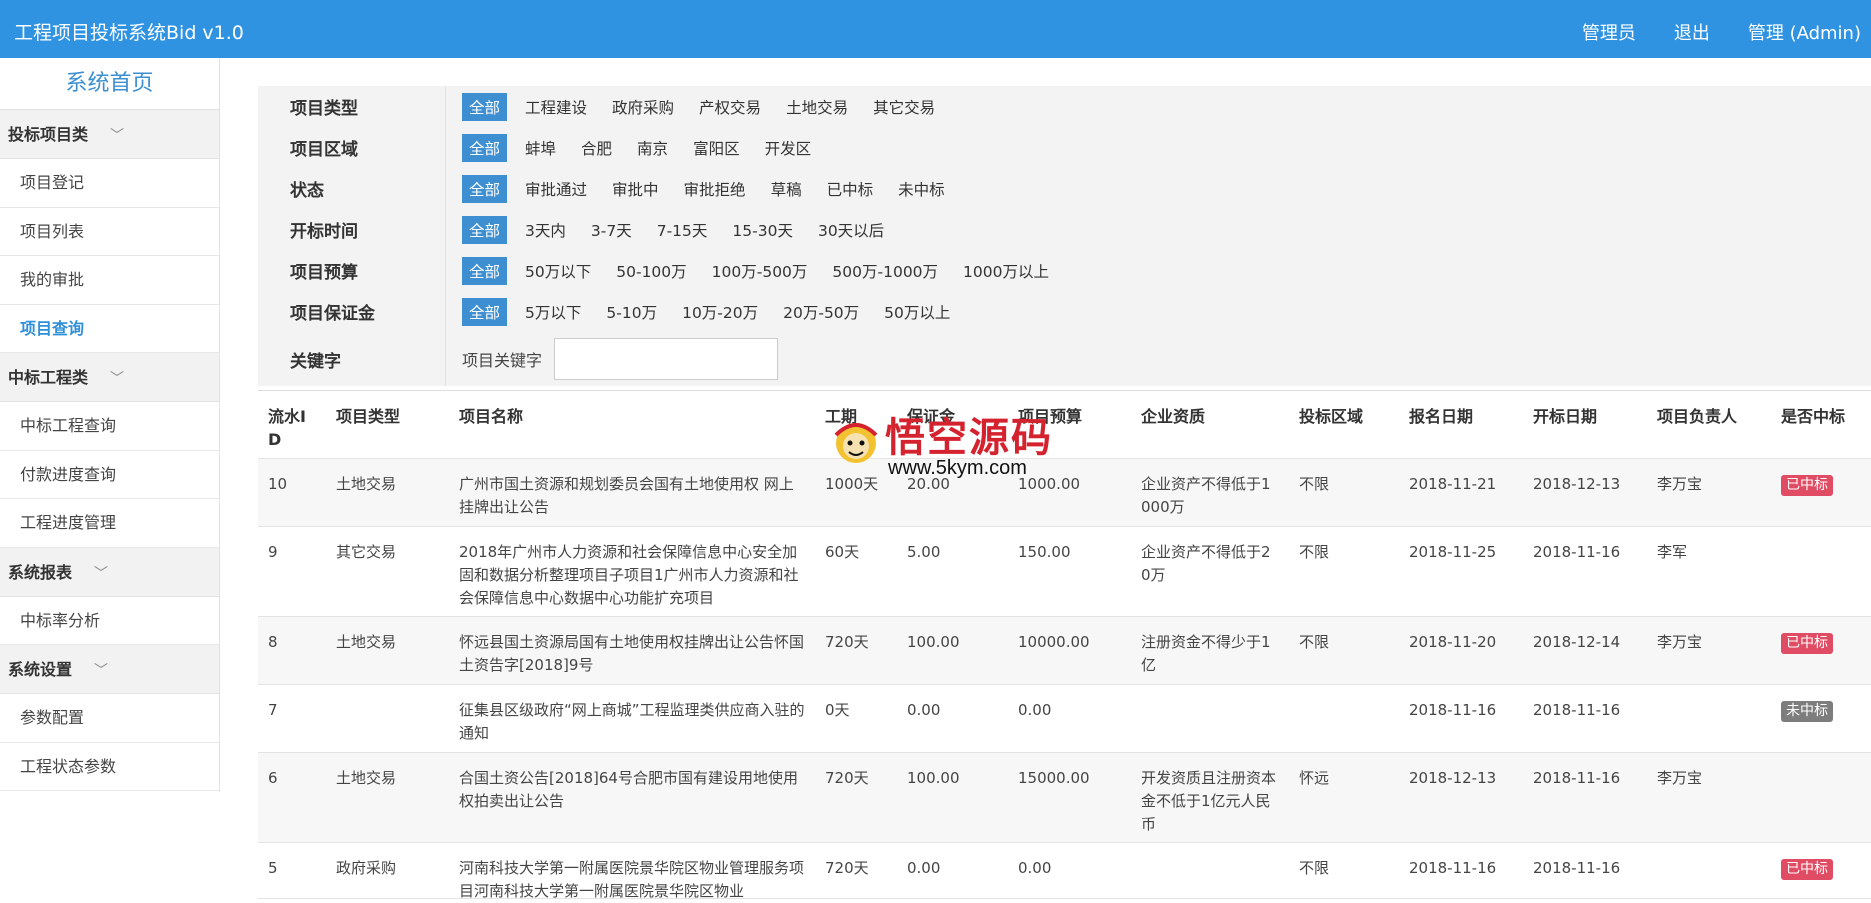  I want to click on sidebar-item-payment-progress: 付款进度查询, so click(109, 475).